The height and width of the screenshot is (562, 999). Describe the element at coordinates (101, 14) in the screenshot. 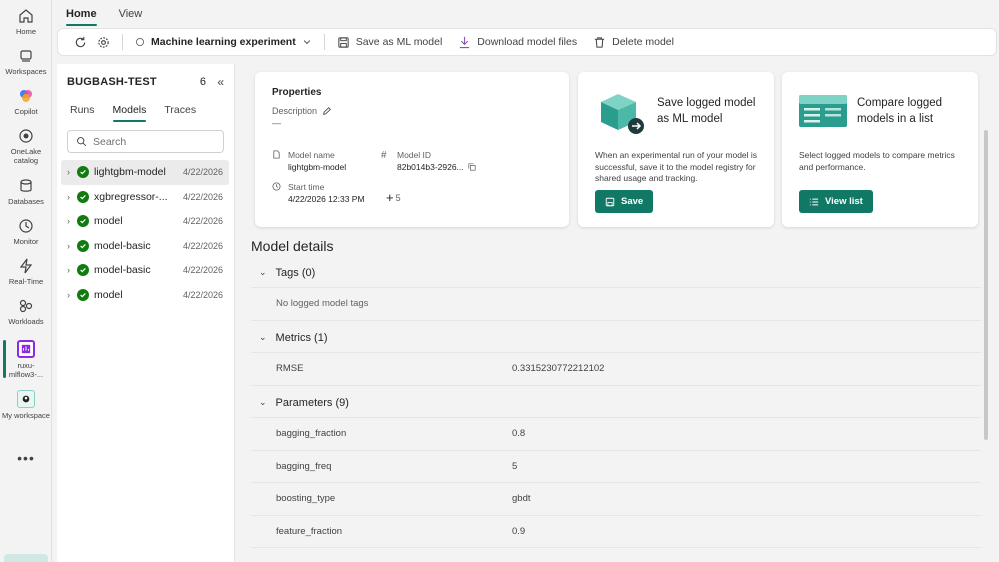

I see `ribbon-tabs: Home View` at that location.